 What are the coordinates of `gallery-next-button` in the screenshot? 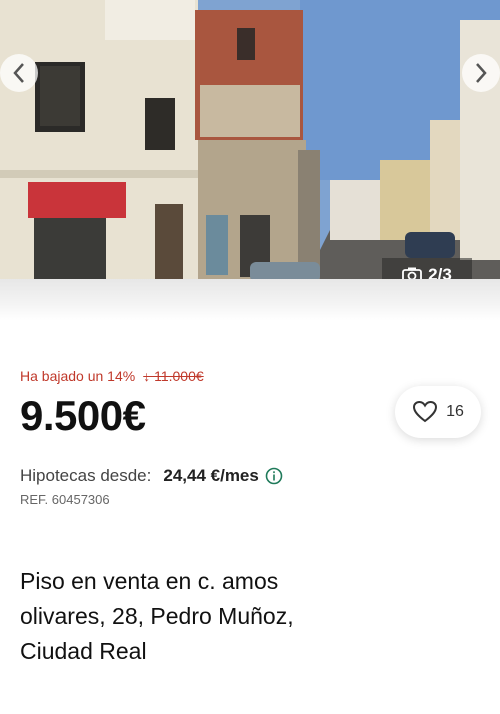 It's located at (481, 73).